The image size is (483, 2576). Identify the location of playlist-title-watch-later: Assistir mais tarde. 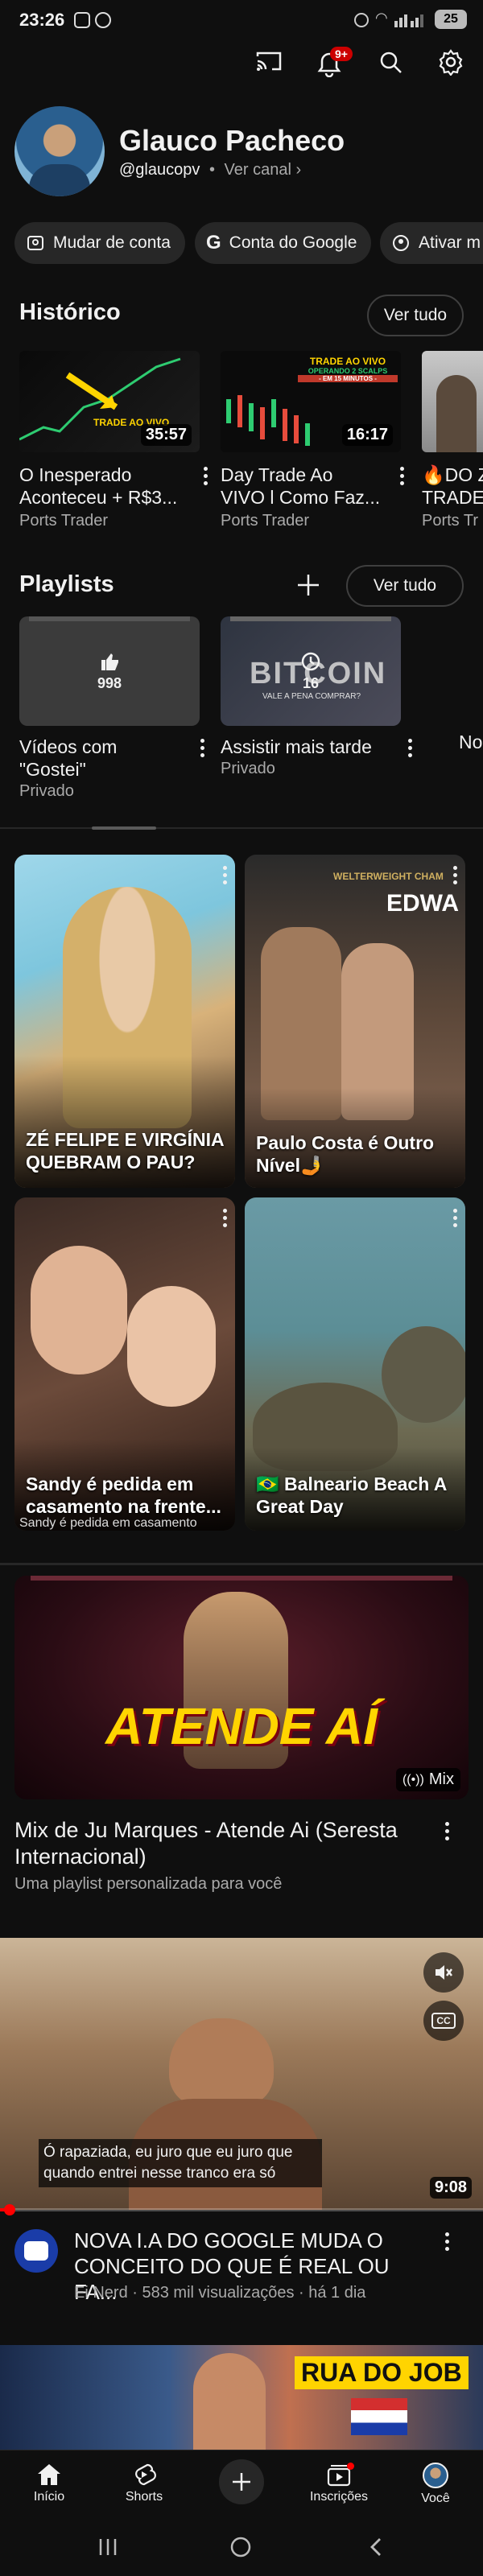
(309, 747).